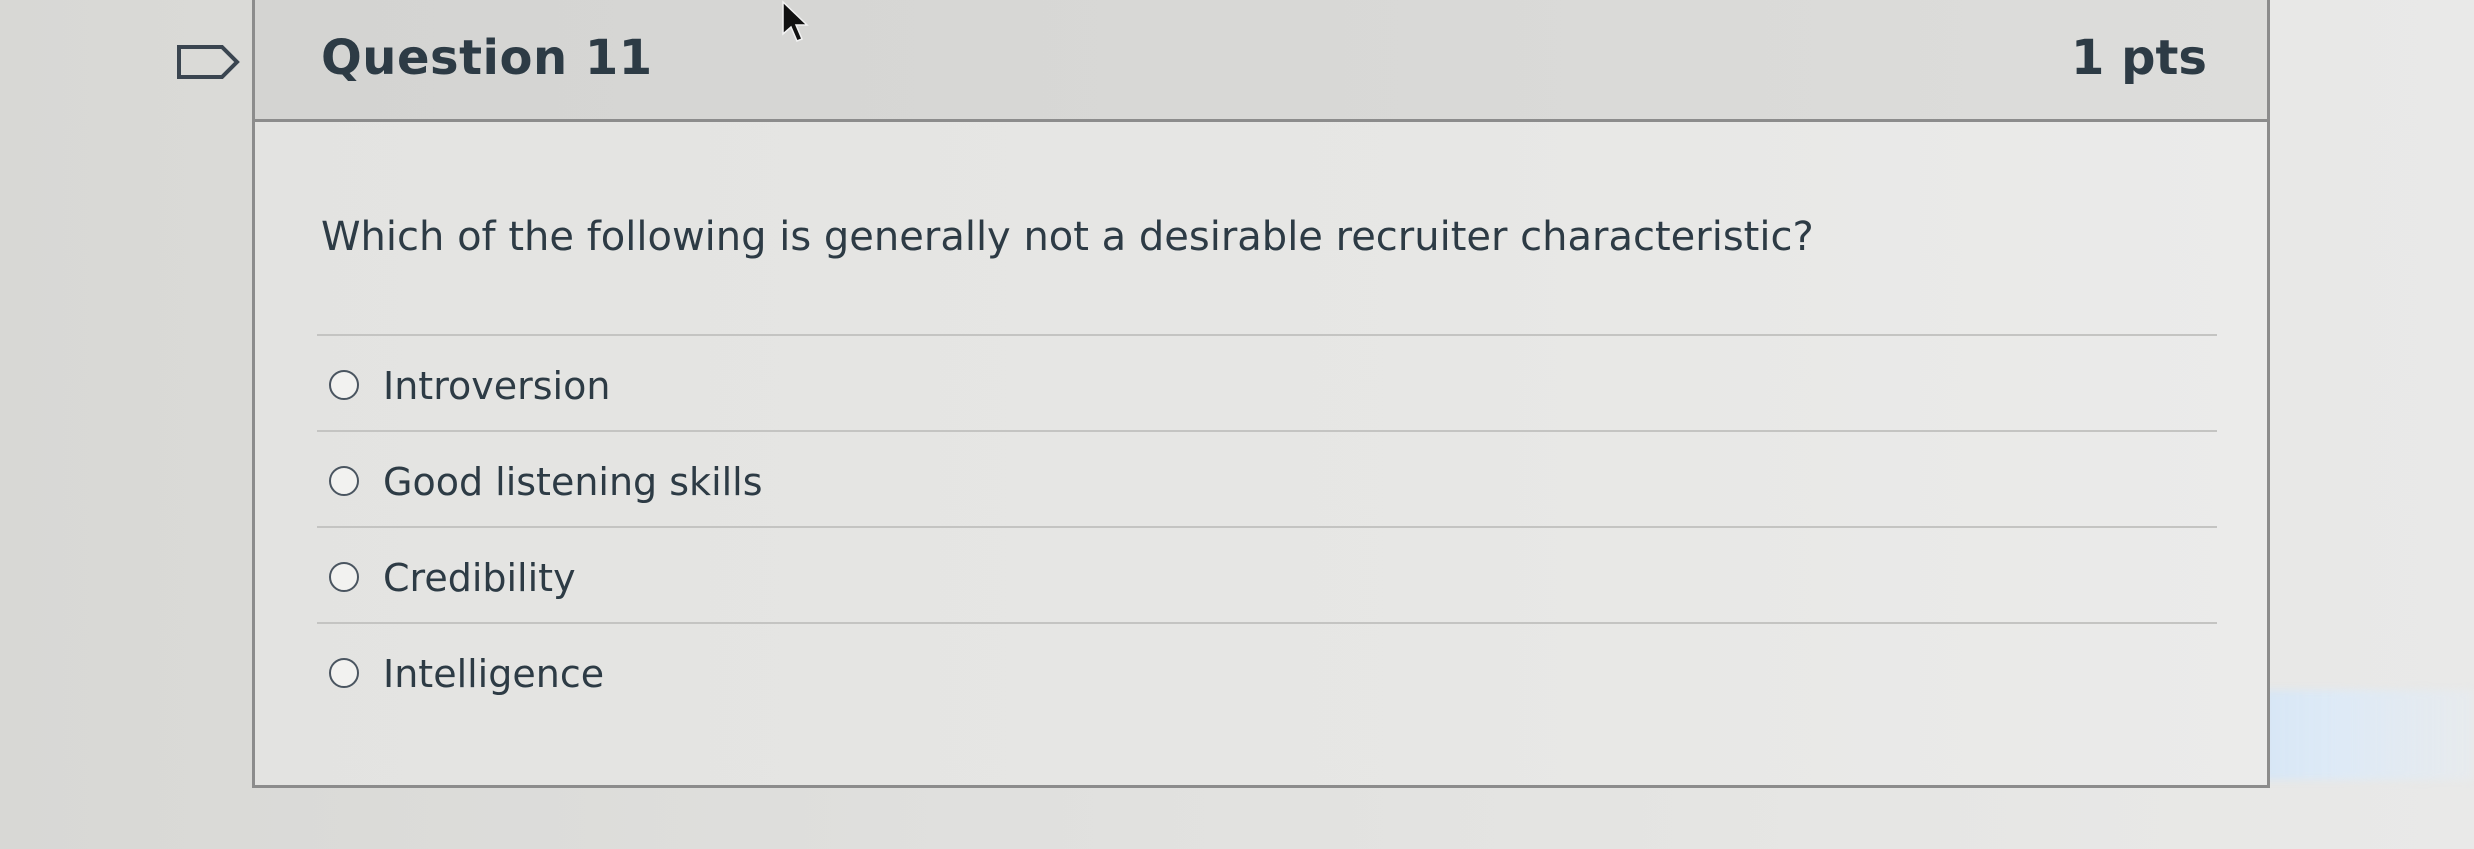 The height and width of the screenshot is (849, 2474). Describe the element at coordinates (487, 58) in the screenshot. I see `question-title: Question 11` at that location.